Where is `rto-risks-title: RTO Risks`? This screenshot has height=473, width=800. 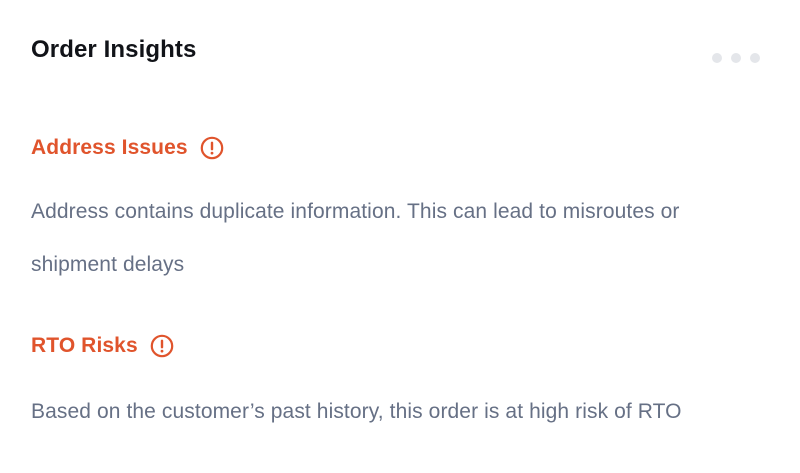 rto-risks-title: RTO Risks is located at coordinates (84, 345).